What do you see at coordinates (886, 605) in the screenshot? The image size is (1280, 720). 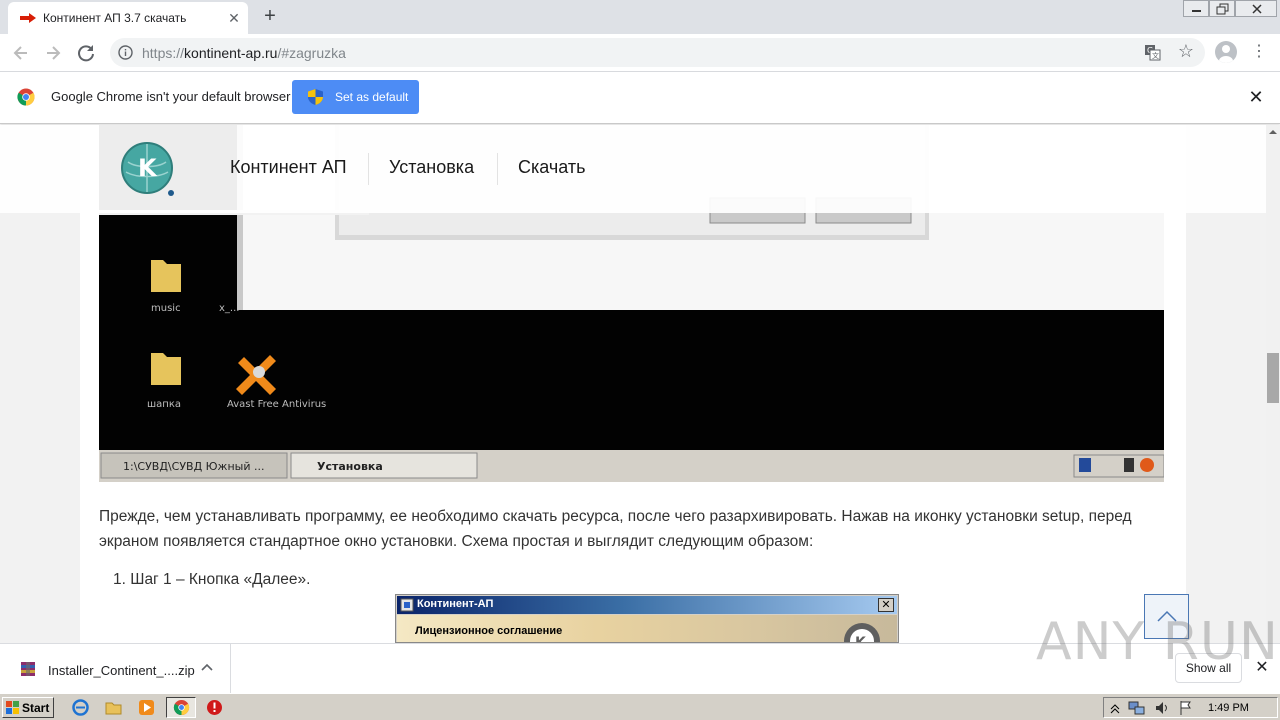 I see `installer-close-icon: ✕` at bounding box center [886, 605].